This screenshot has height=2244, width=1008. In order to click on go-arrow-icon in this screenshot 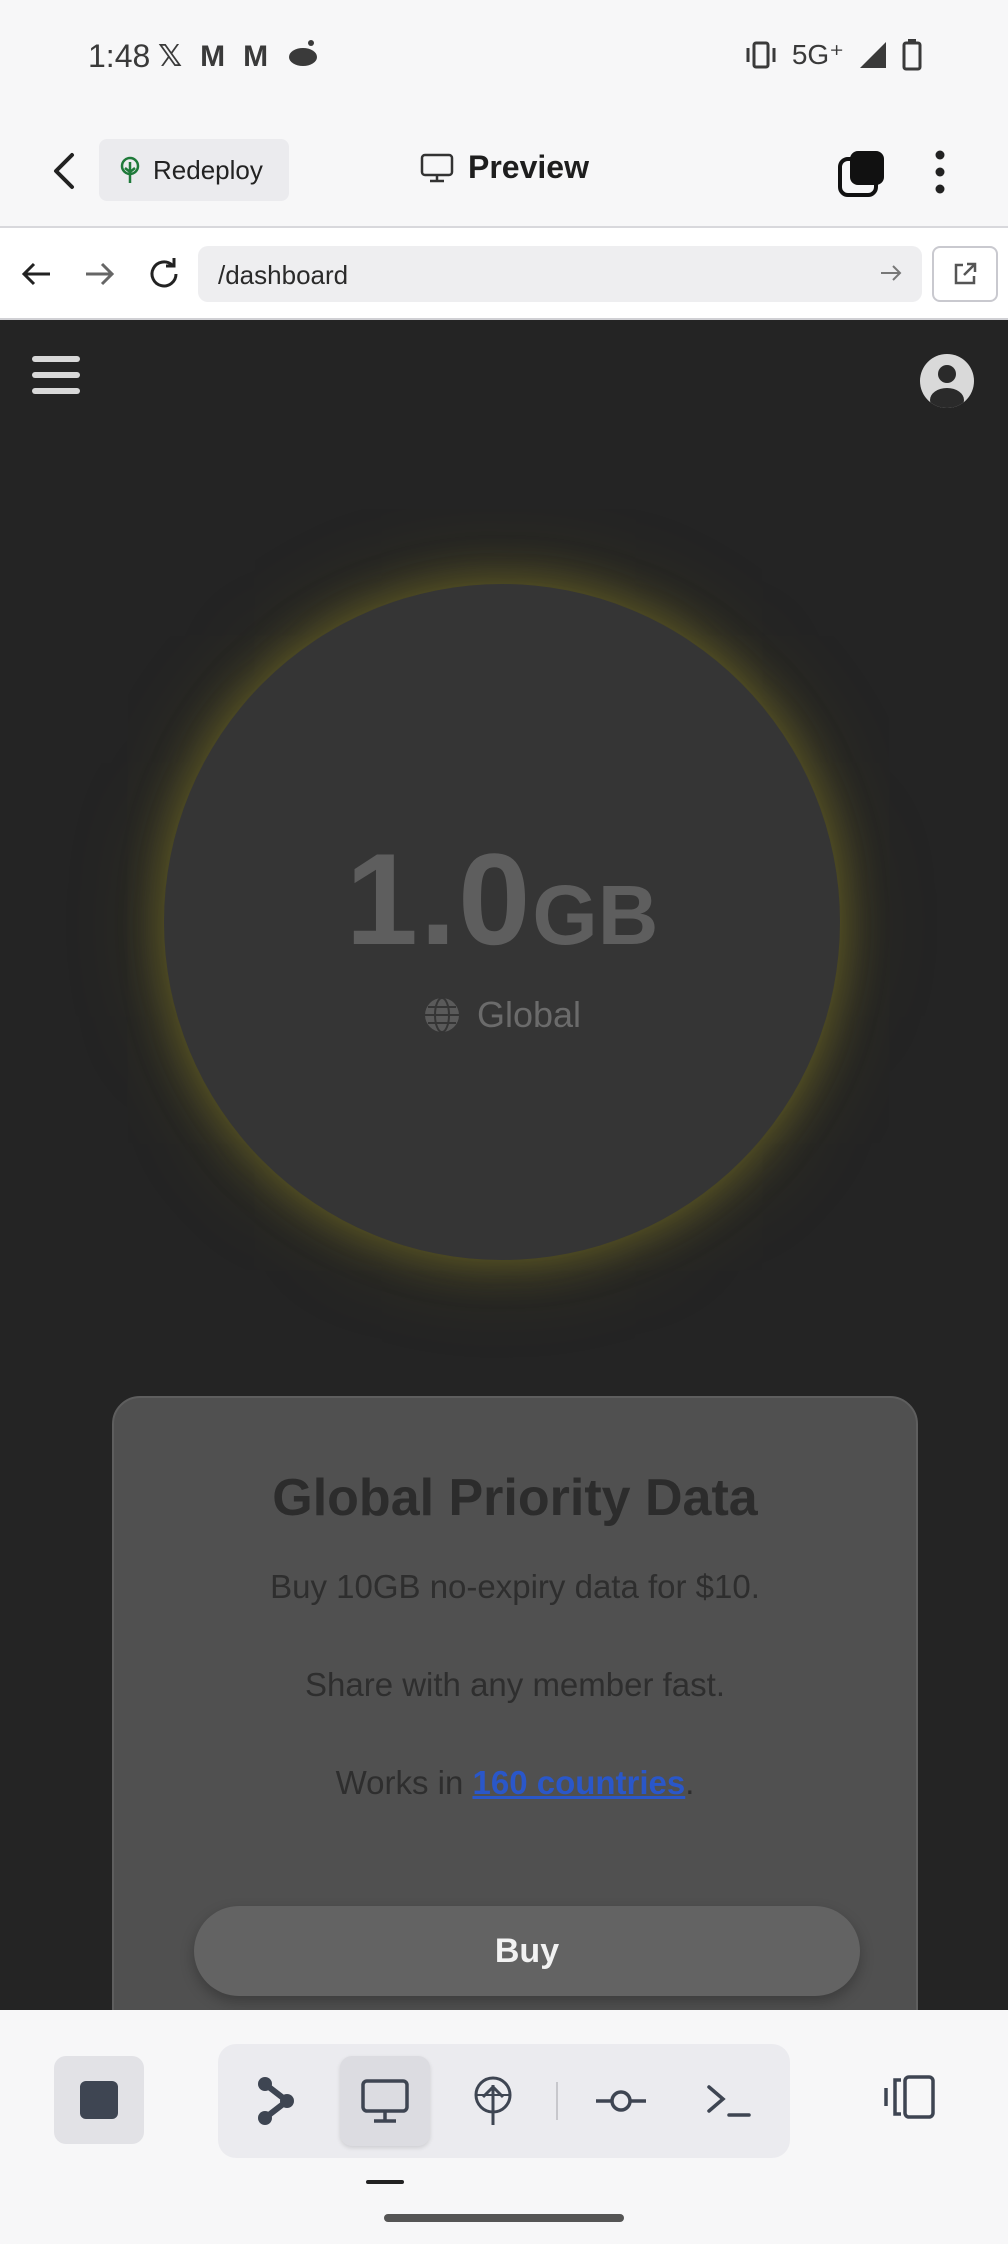, I will do `click(891, 273)`.